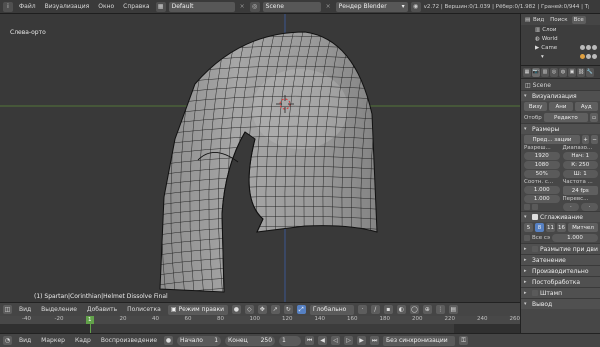 The height and width of the screenshot is (347, 600). What do you see at coordinates (288, 309) in the screenshot?
I see `rotate-icon: ↻` at bounding box center [288, 309].